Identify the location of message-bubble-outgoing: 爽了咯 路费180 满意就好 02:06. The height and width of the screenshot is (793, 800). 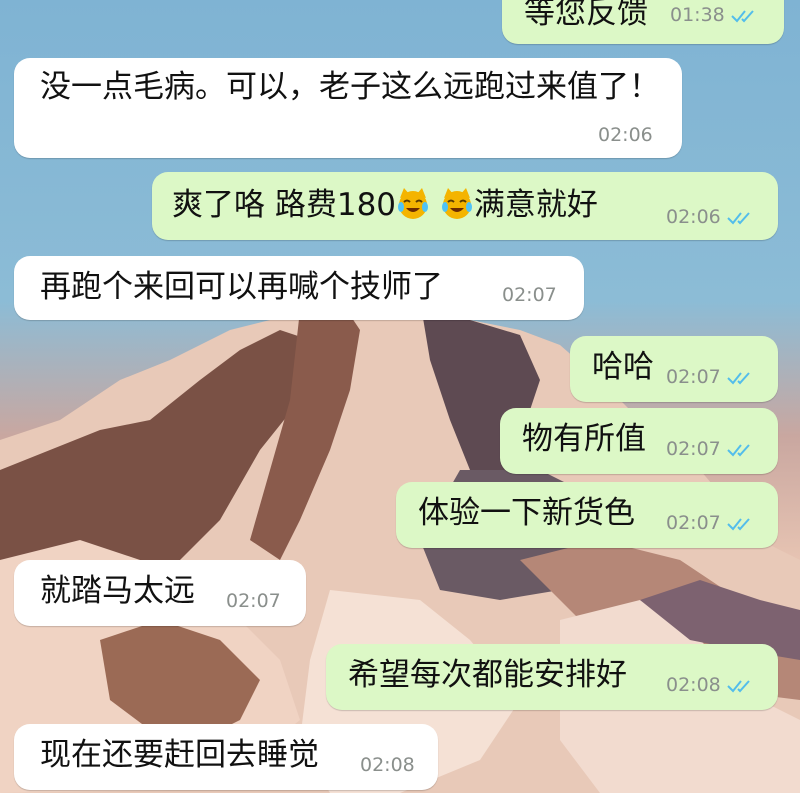
(465, 206).